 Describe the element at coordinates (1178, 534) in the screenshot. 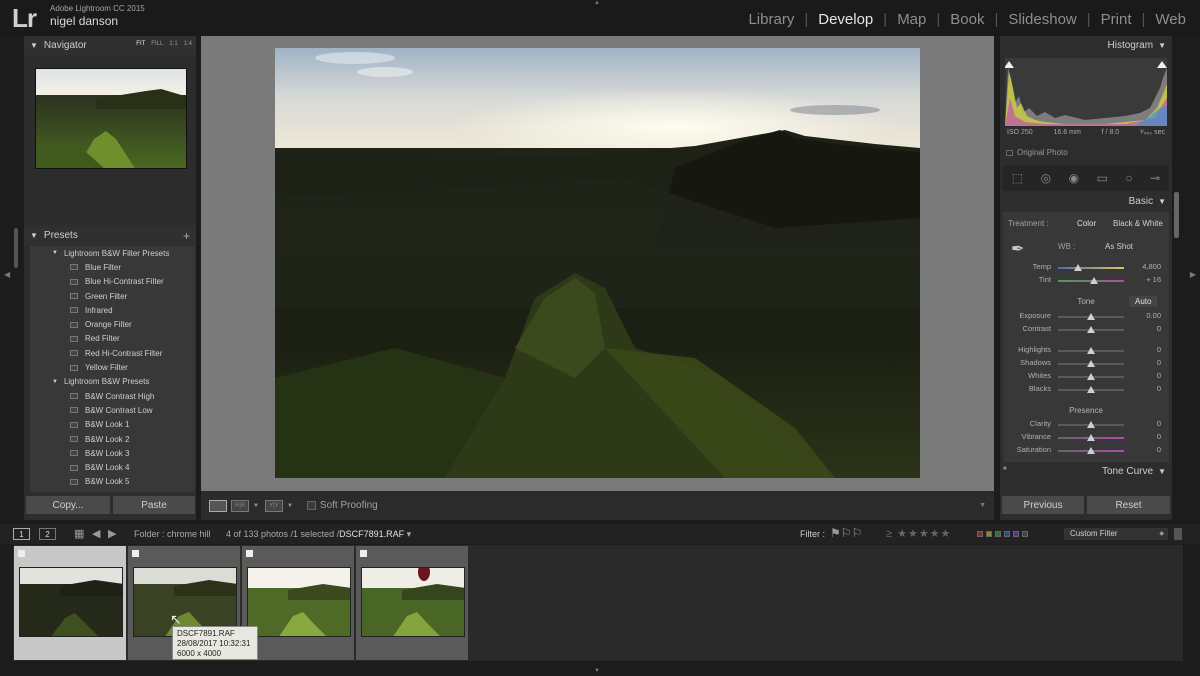

I see `filmstrip-scroll-toggle` at that location.